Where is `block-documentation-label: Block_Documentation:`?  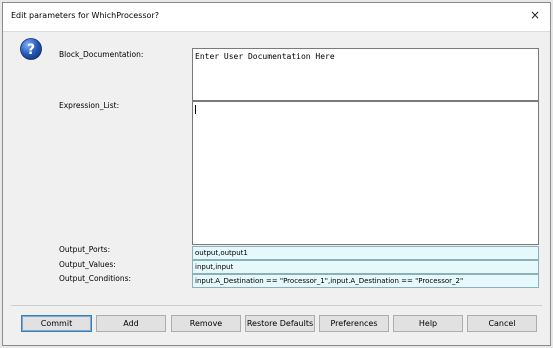
block-documentation-label: Block_Documentation: is located at coordinates (101, 54).